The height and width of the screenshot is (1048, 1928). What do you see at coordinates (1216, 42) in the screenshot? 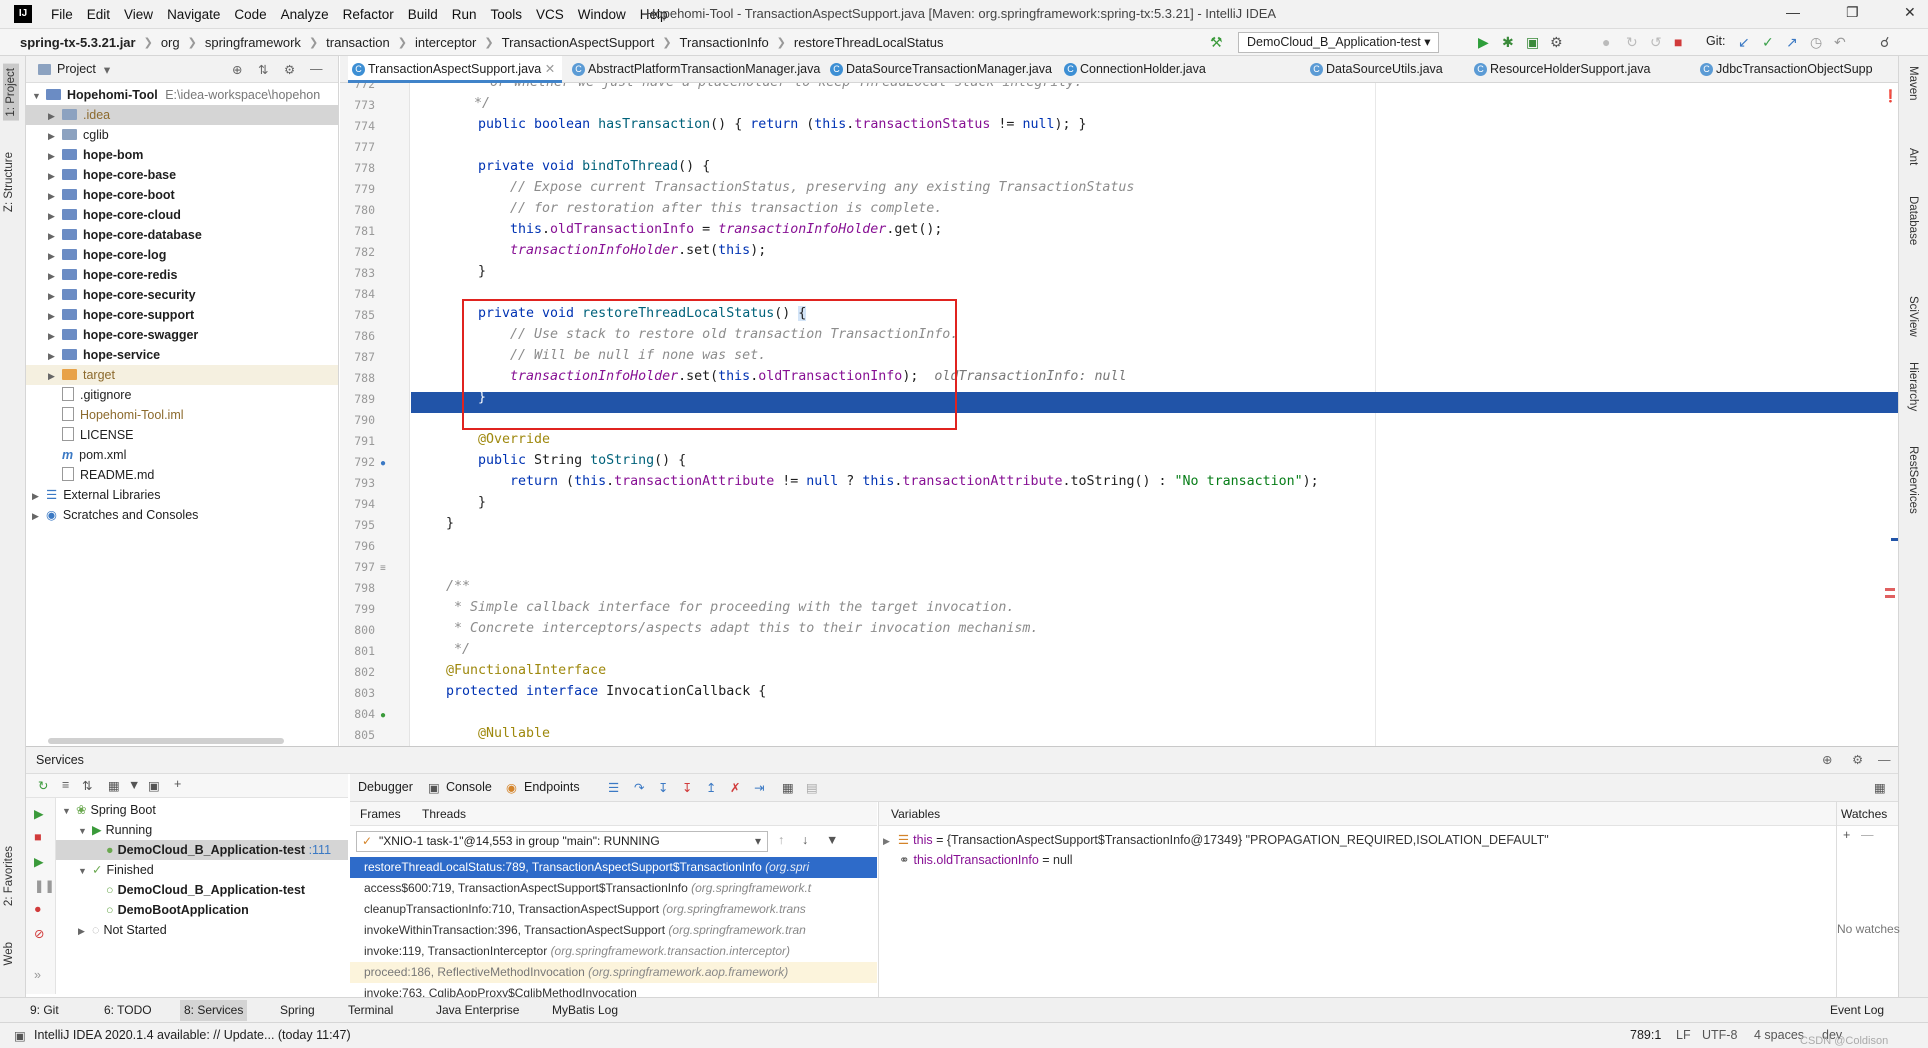
I see `build-hammer-icon: ⚒` at bounding box center [1216, 42].